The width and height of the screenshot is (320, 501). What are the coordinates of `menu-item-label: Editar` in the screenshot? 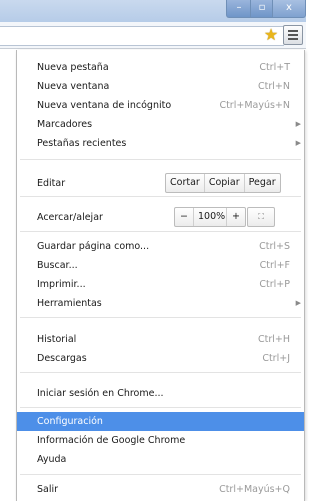 It's located at (51, 183).